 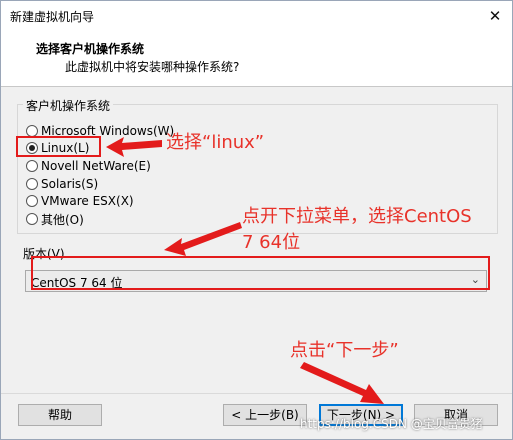 I want to click on watermark: https://blog.CSDN @宝贝富贵猪, so click(x=391, y=424).